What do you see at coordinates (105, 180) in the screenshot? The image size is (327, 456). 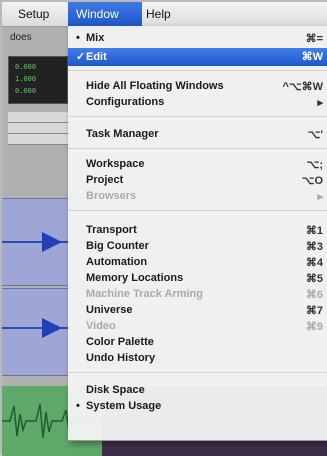 I see `menu-item-label: Project` at bounding box center [105, 180].